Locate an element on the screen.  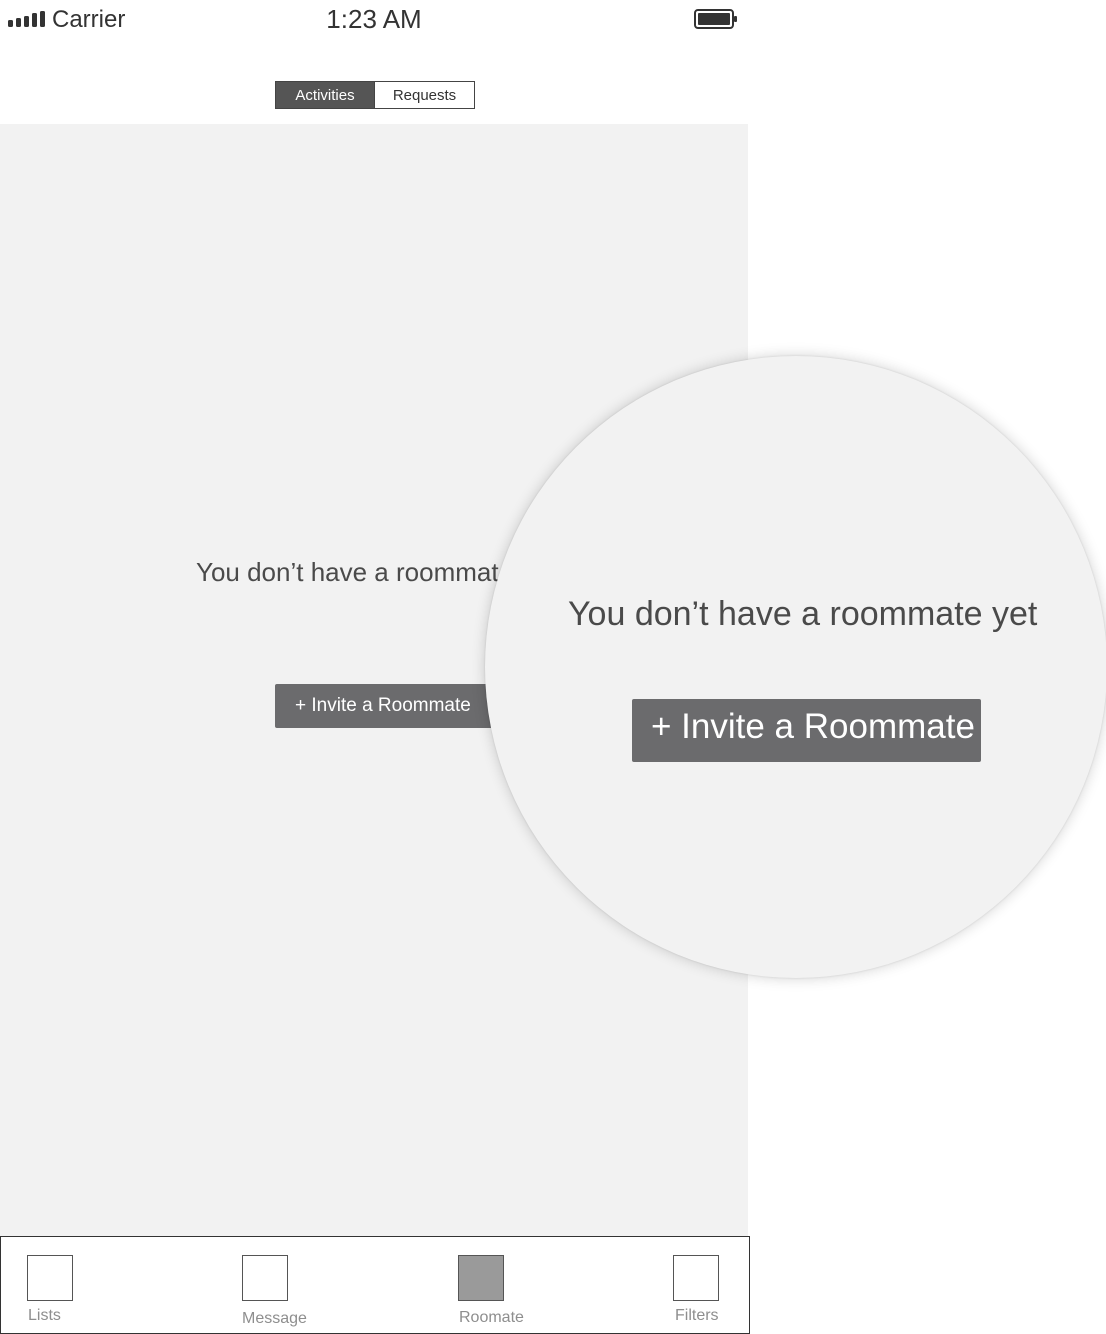
zoomed-empty-state-message: You don’t have a roommate yet is located at coordinates (803, 614).